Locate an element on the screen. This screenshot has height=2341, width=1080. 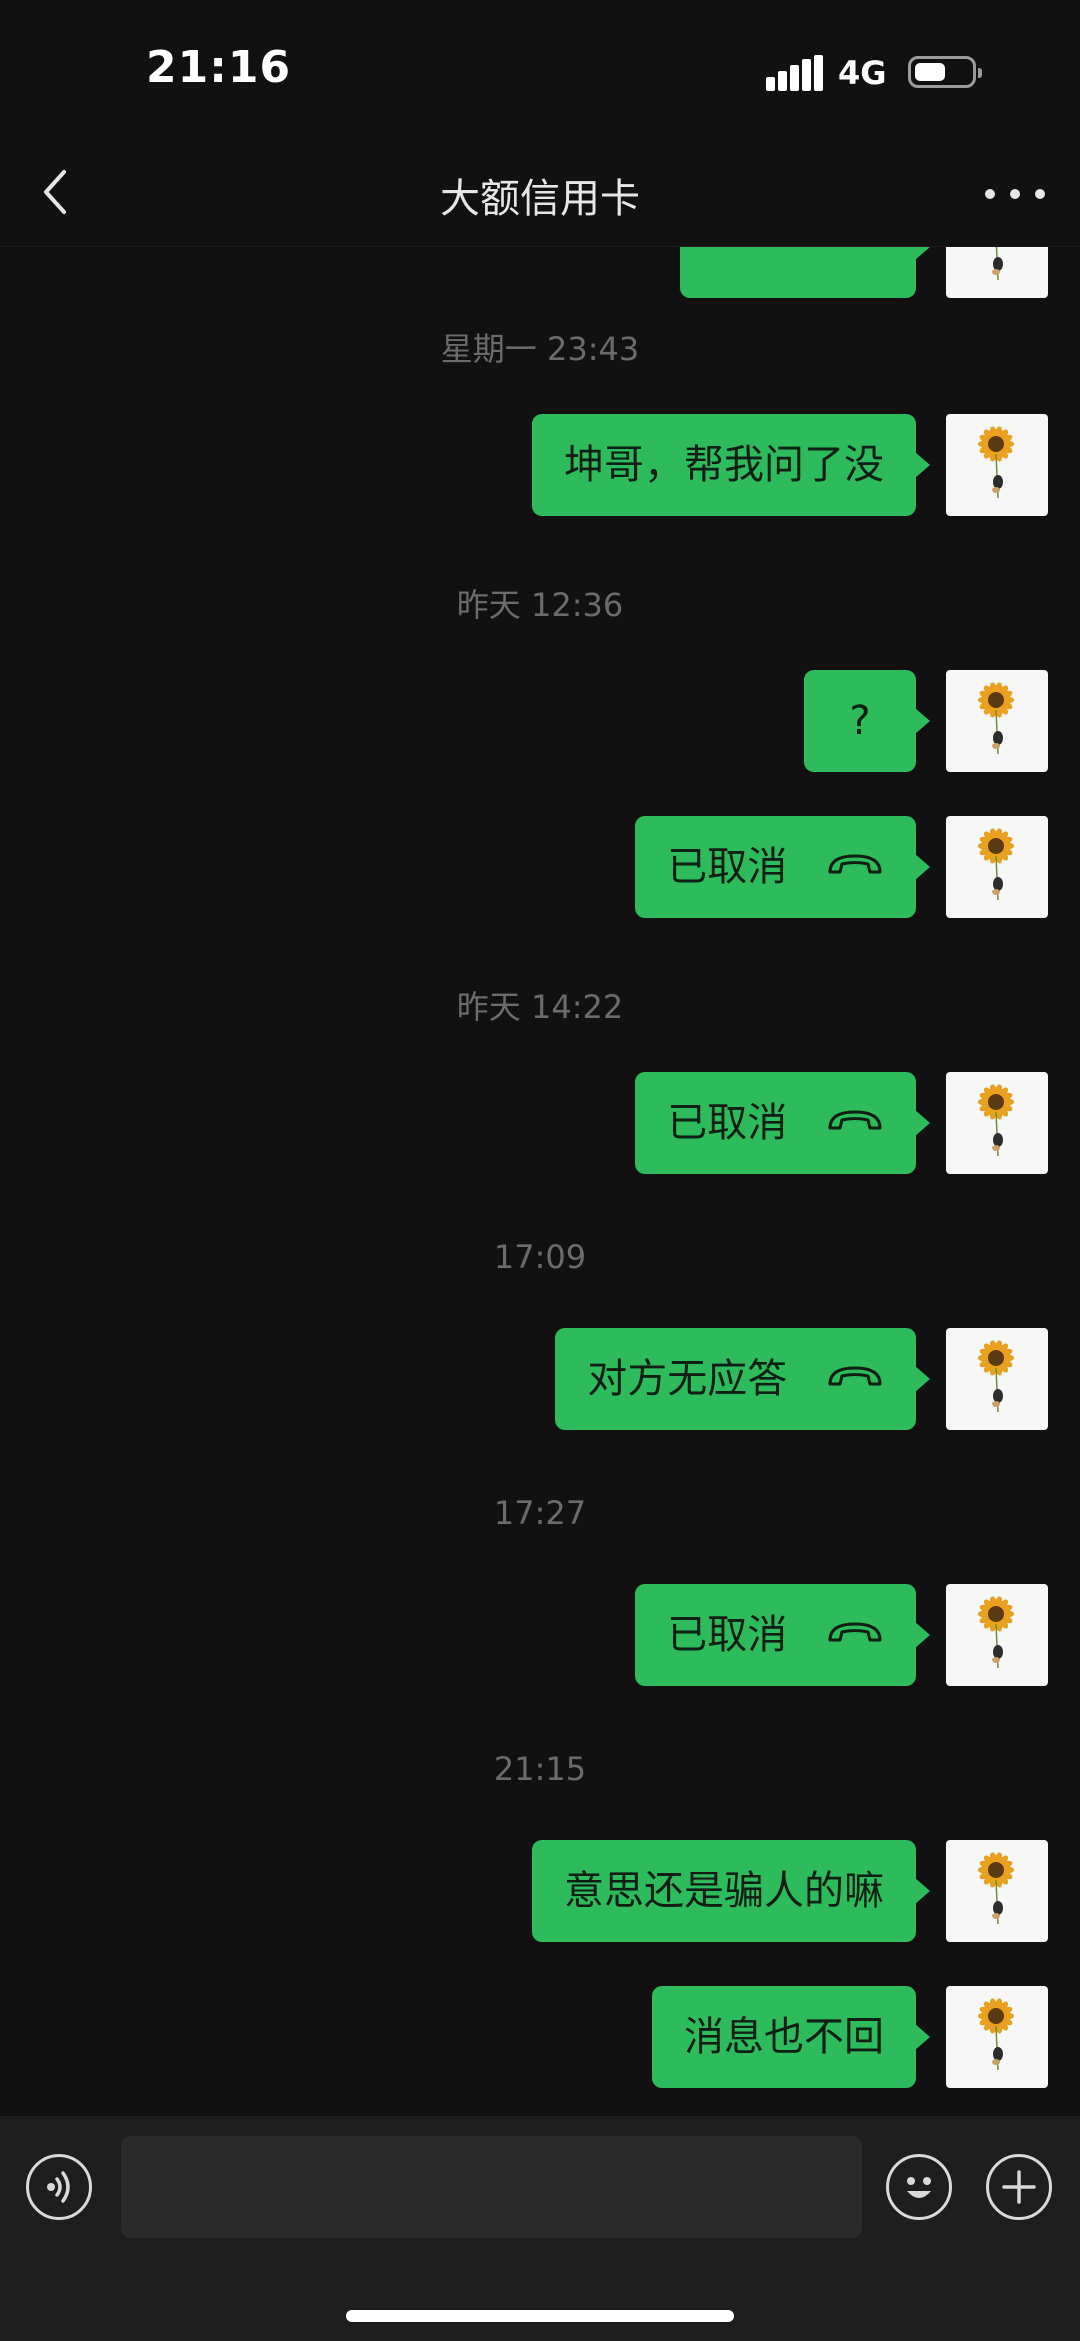
message-text: 意思还是骗人的嘛 is located at coordinates (724, 1891).